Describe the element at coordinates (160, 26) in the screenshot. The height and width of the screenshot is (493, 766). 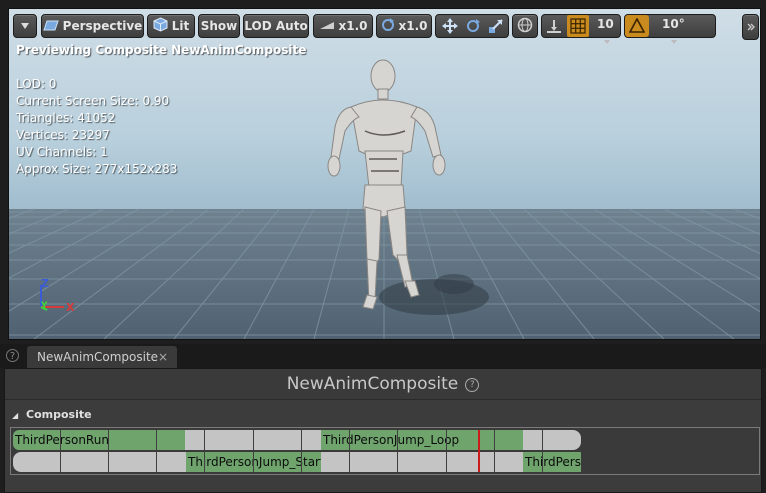
I see `lit-cube-icon` at that location.